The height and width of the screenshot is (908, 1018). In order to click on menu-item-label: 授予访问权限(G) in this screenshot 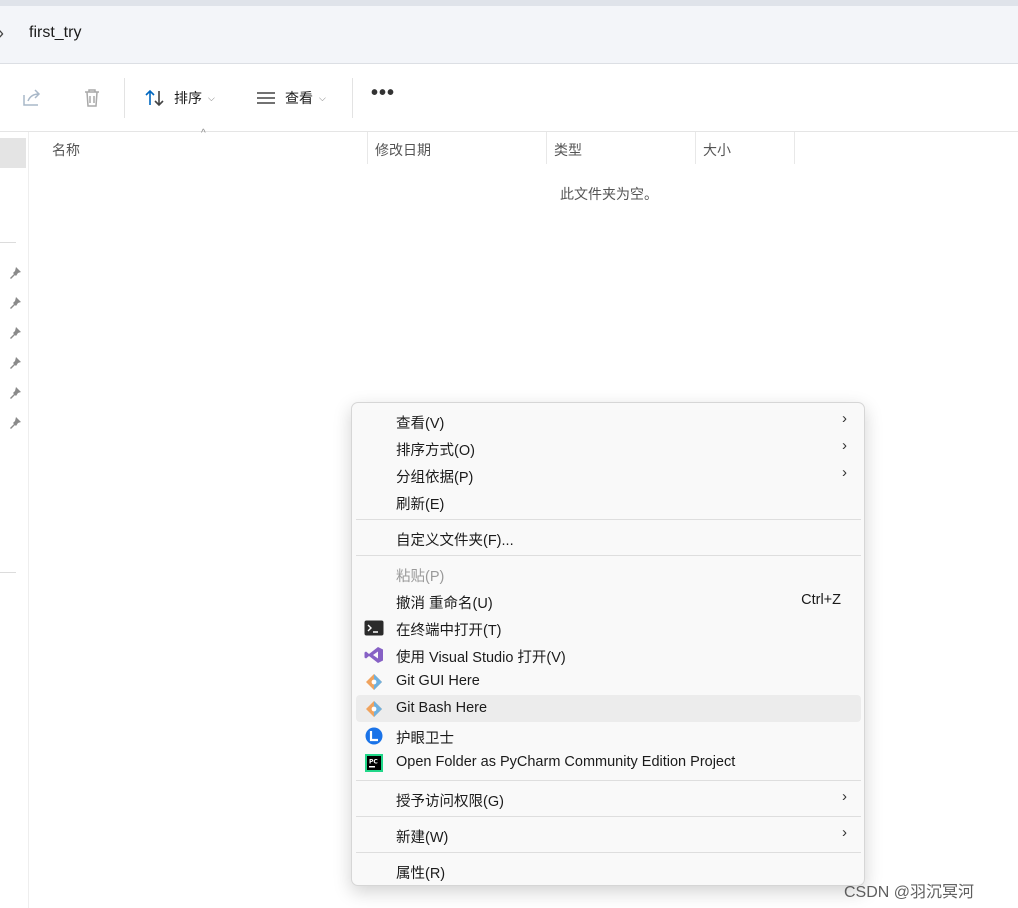, I will do `click(450, 802)`.